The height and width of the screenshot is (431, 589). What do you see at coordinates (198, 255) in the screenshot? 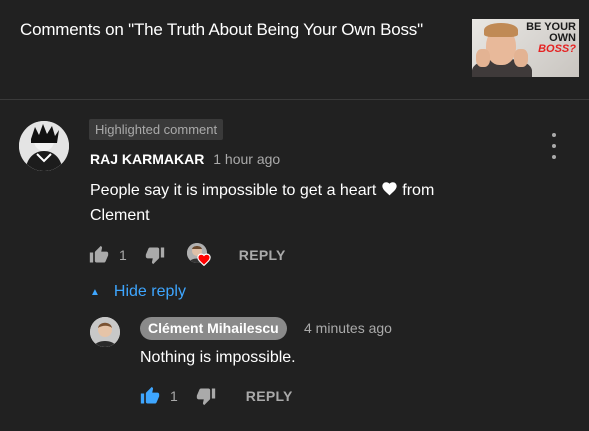
I see `creator-heart-icon` at bounding box center [198, 255].